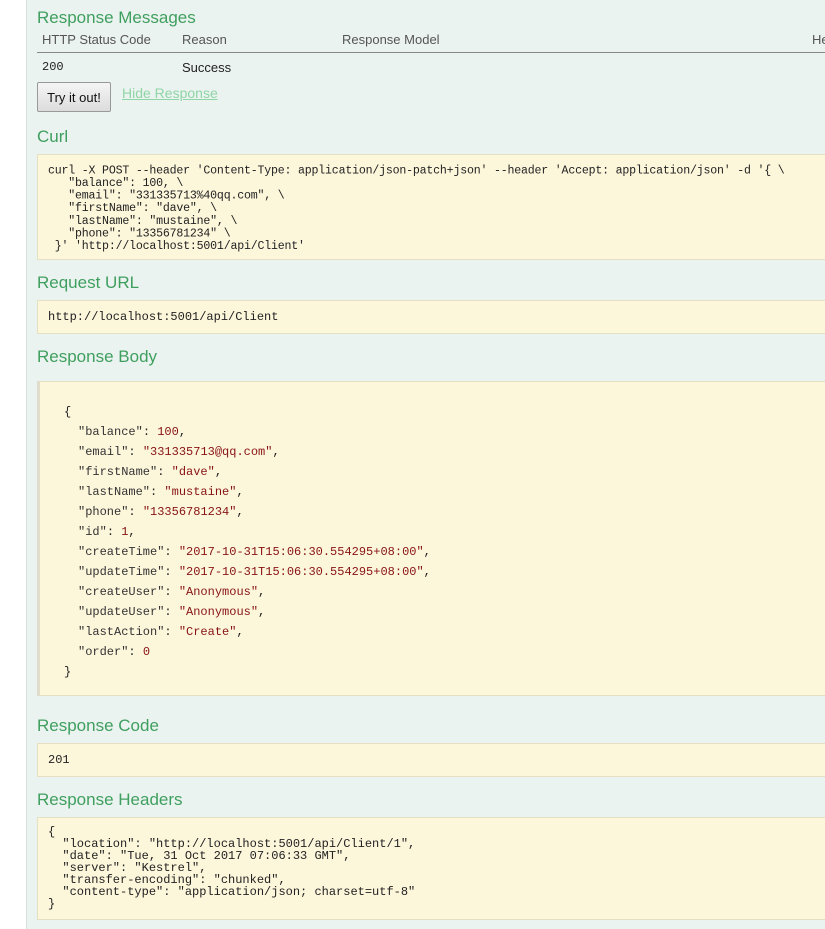 This screenshot has width=825, height=929. What do you see at coordinates (200, 492) in the screenshot?
I see `json-value: "mustaine"` at bounding box center [200, 492].